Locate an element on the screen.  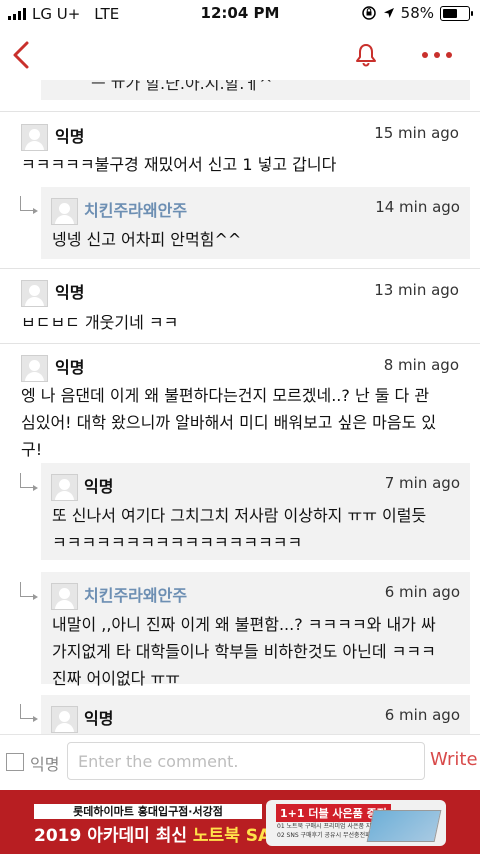
more-dots-icon is located at coordinates (437, 55).